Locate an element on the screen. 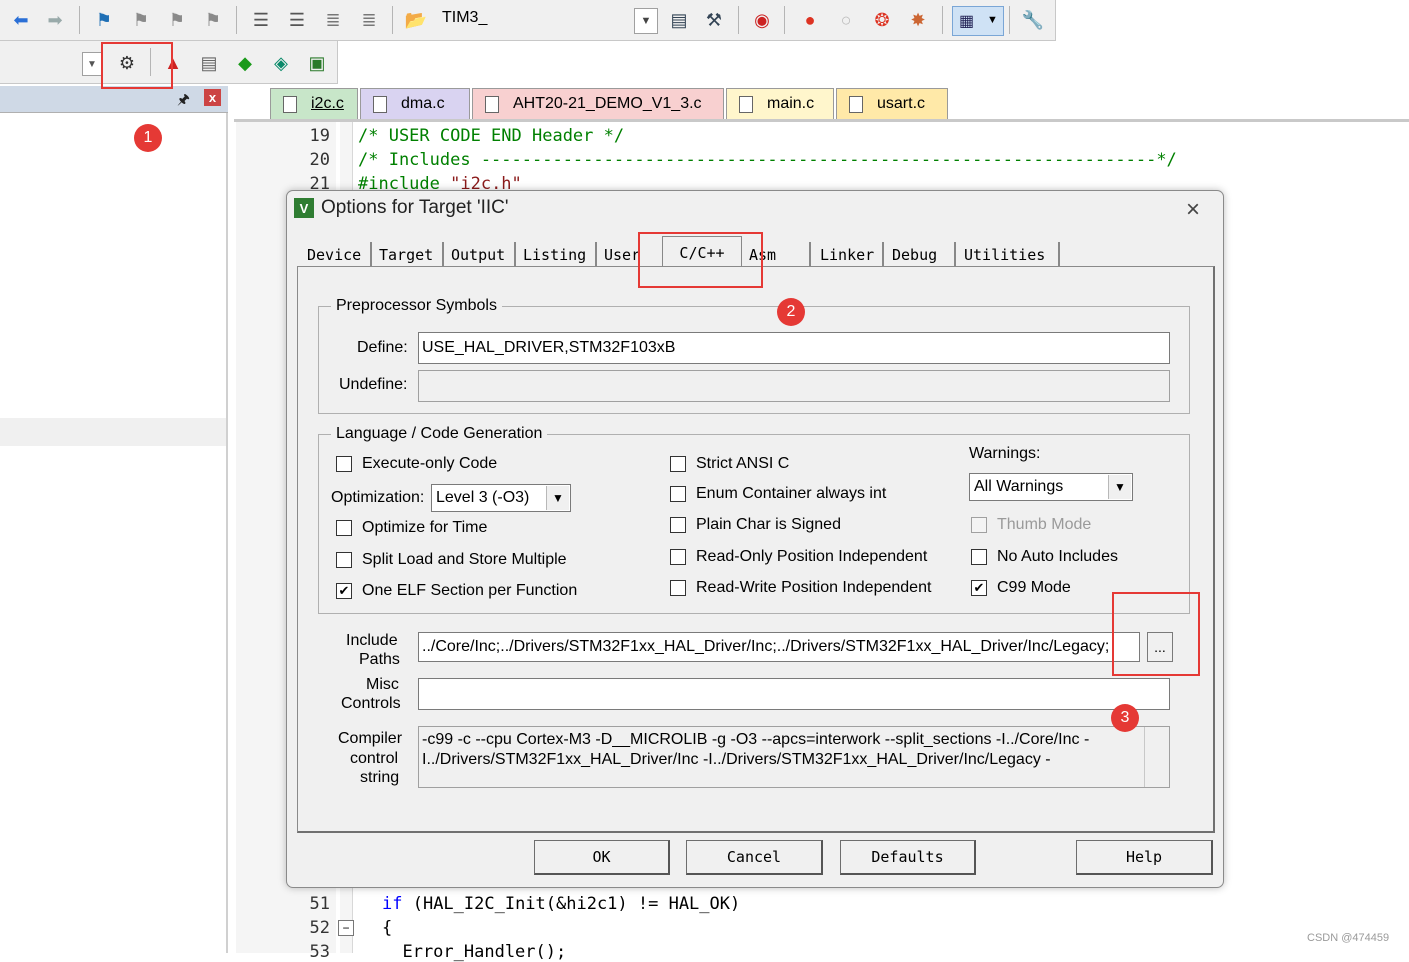  window-layout-icon: ▦ is located at coordinates (967, 21).